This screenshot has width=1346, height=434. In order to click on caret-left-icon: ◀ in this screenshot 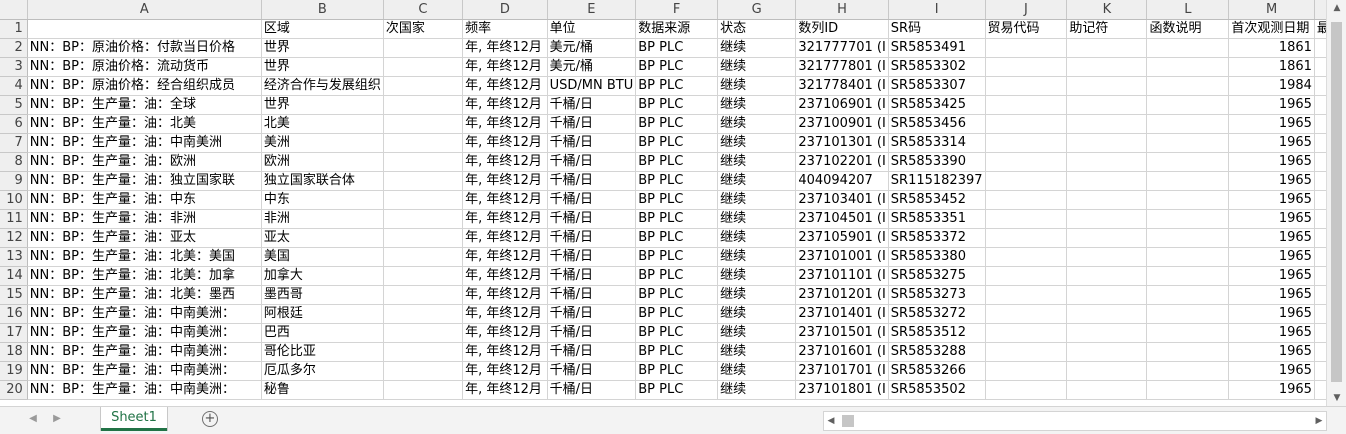, I will do `click(33, 419)`.